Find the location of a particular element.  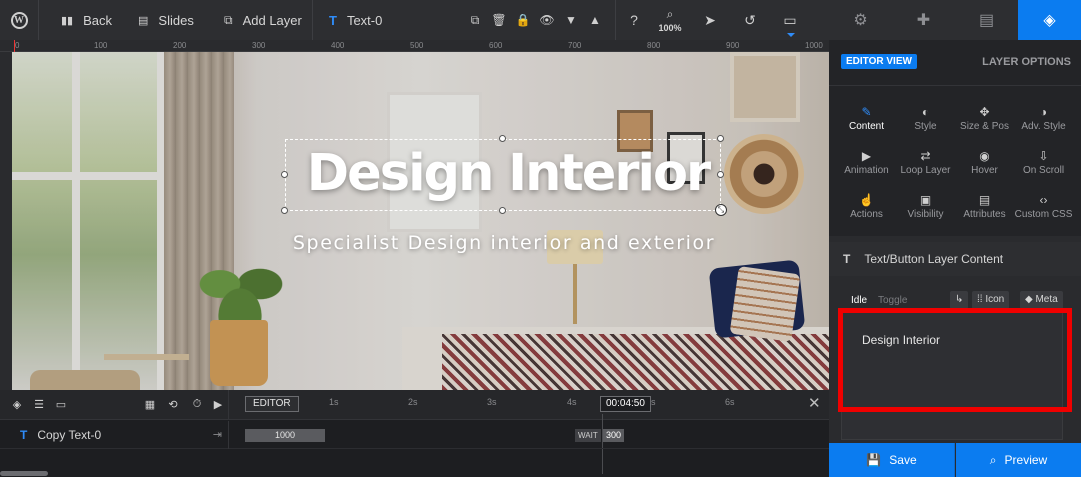

divider is located at coordinates (615, 20).